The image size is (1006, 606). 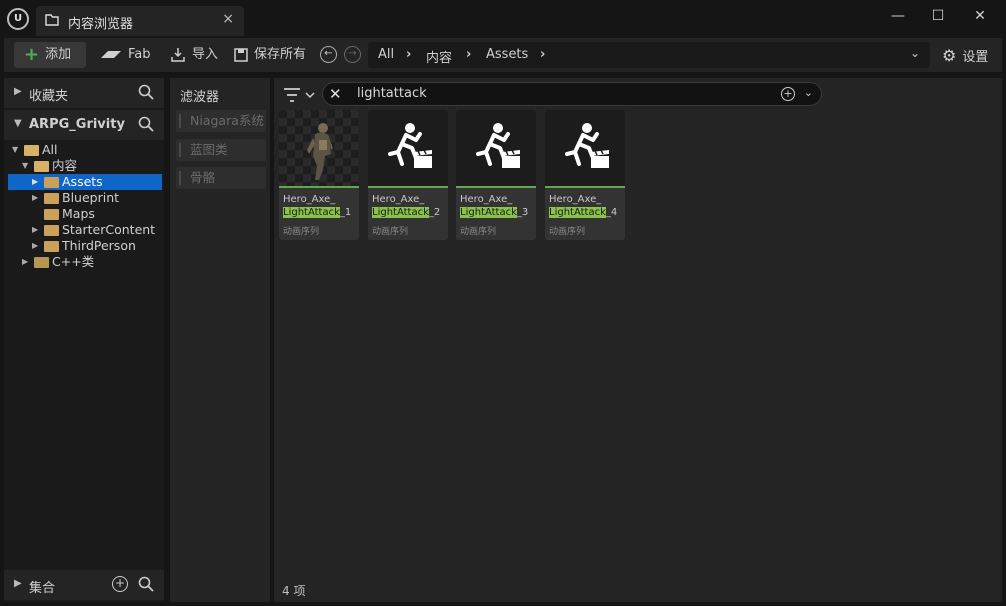 I want to click on filter-blueprint-class: 蓝图类, so click(x=221, y=150).